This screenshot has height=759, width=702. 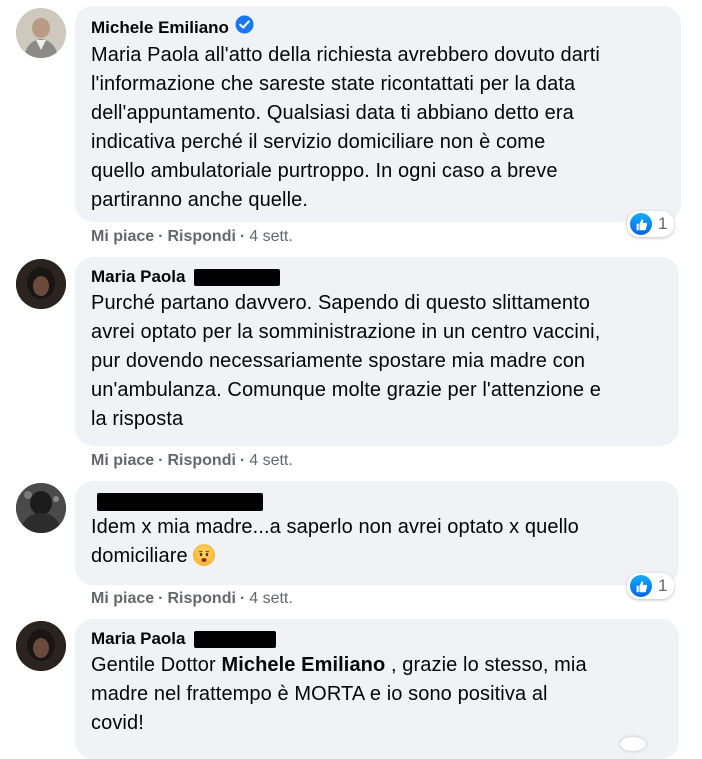 I want to click on comment-author: Michele Emiliano, so click(x=378, y=27).